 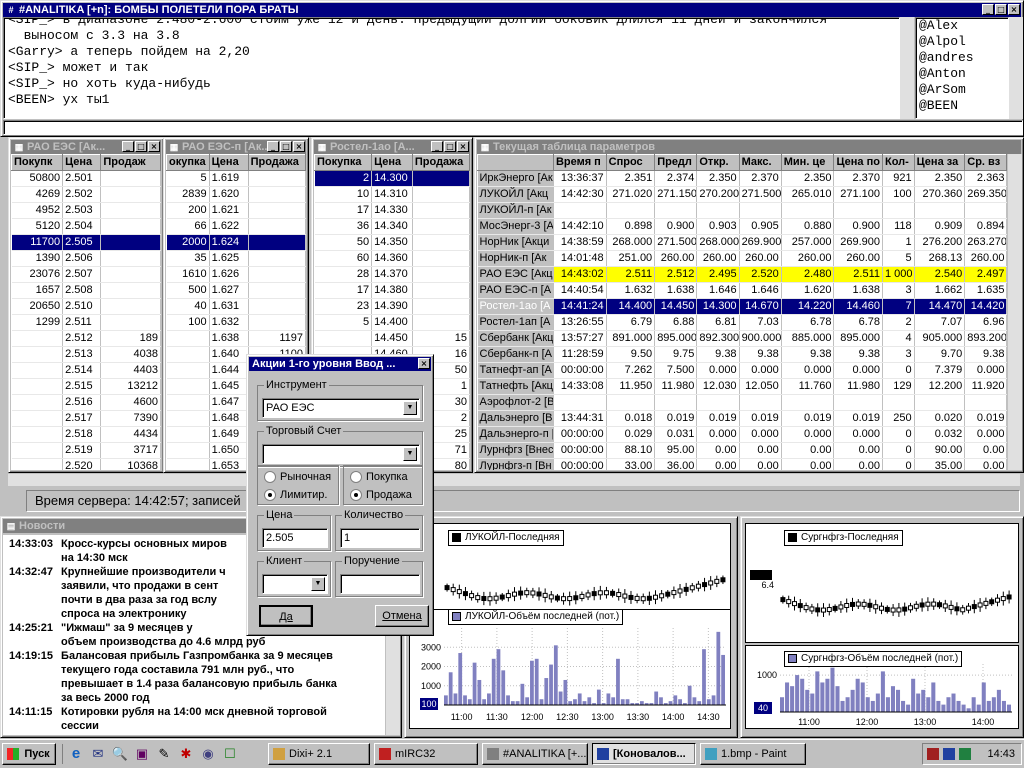 What do you see at coordinates (343, 162) in the screenshot?
I see `column-header: Покупка` at bounding box center [343, 162].